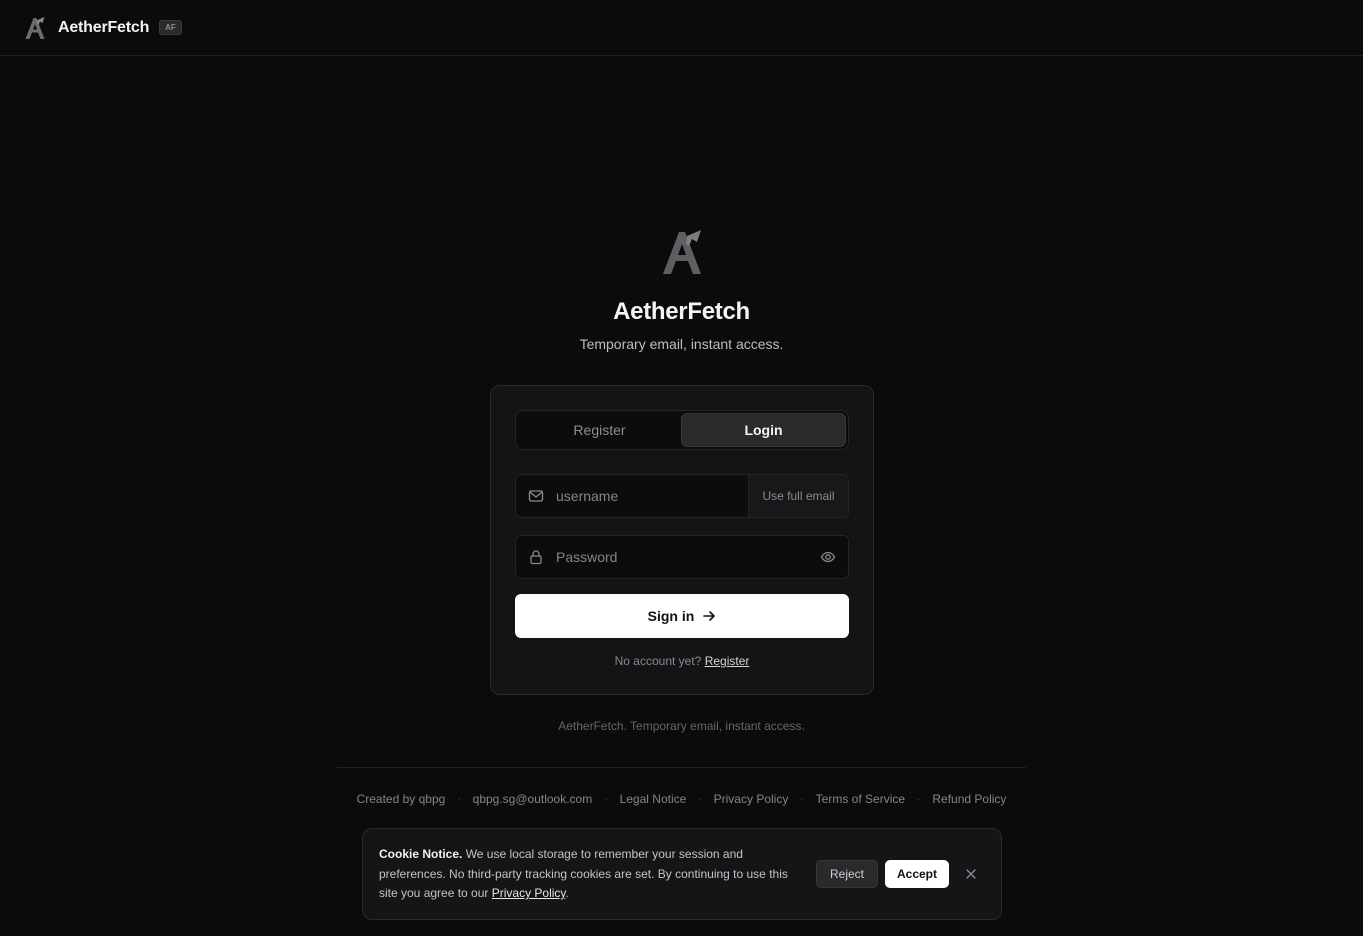 The height and width of the screenshot is (936, 1363). I want to click on auth-tabs: Register Login, so click(682, 430).